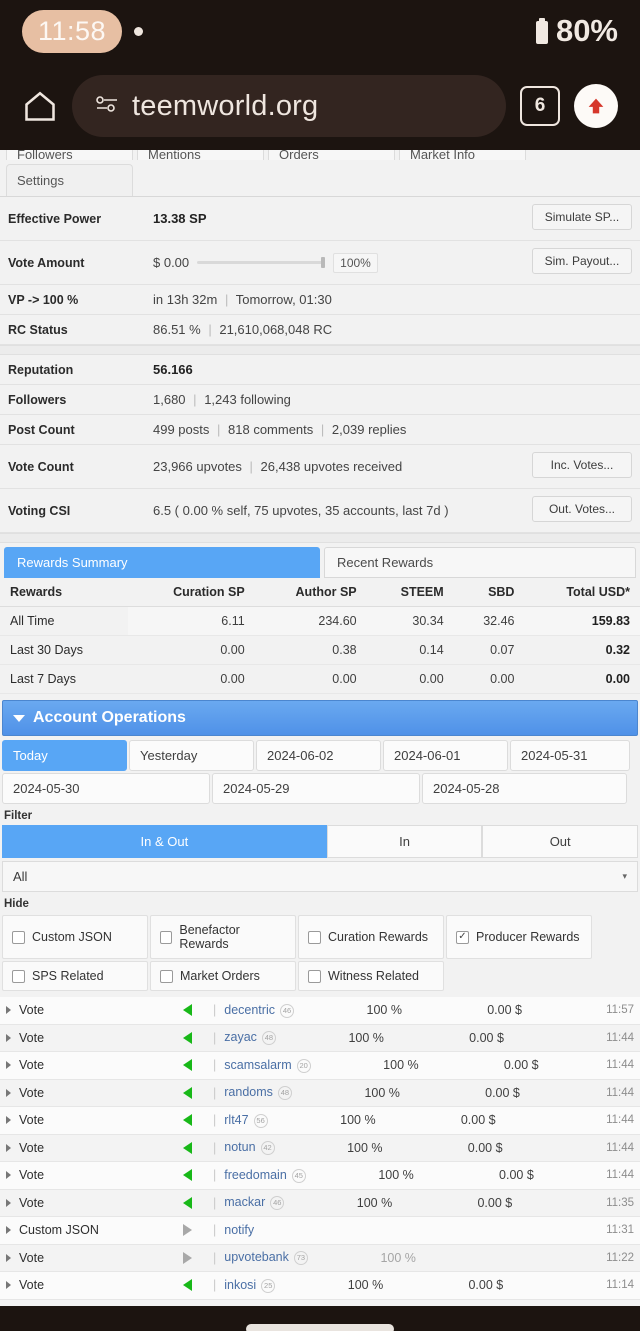 The image size is (640, 1331). I want to click on url-text: teemworld.org, so click(225, 105).